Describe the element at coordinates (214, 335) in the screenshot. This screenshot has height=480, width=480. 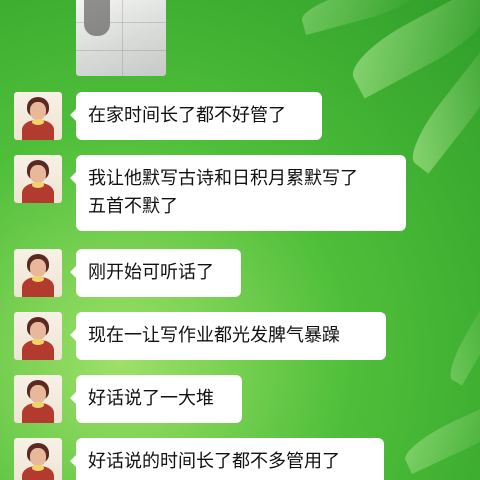
I see `message-text: 现在一让写作业都光发脾气暴躁` at that location.